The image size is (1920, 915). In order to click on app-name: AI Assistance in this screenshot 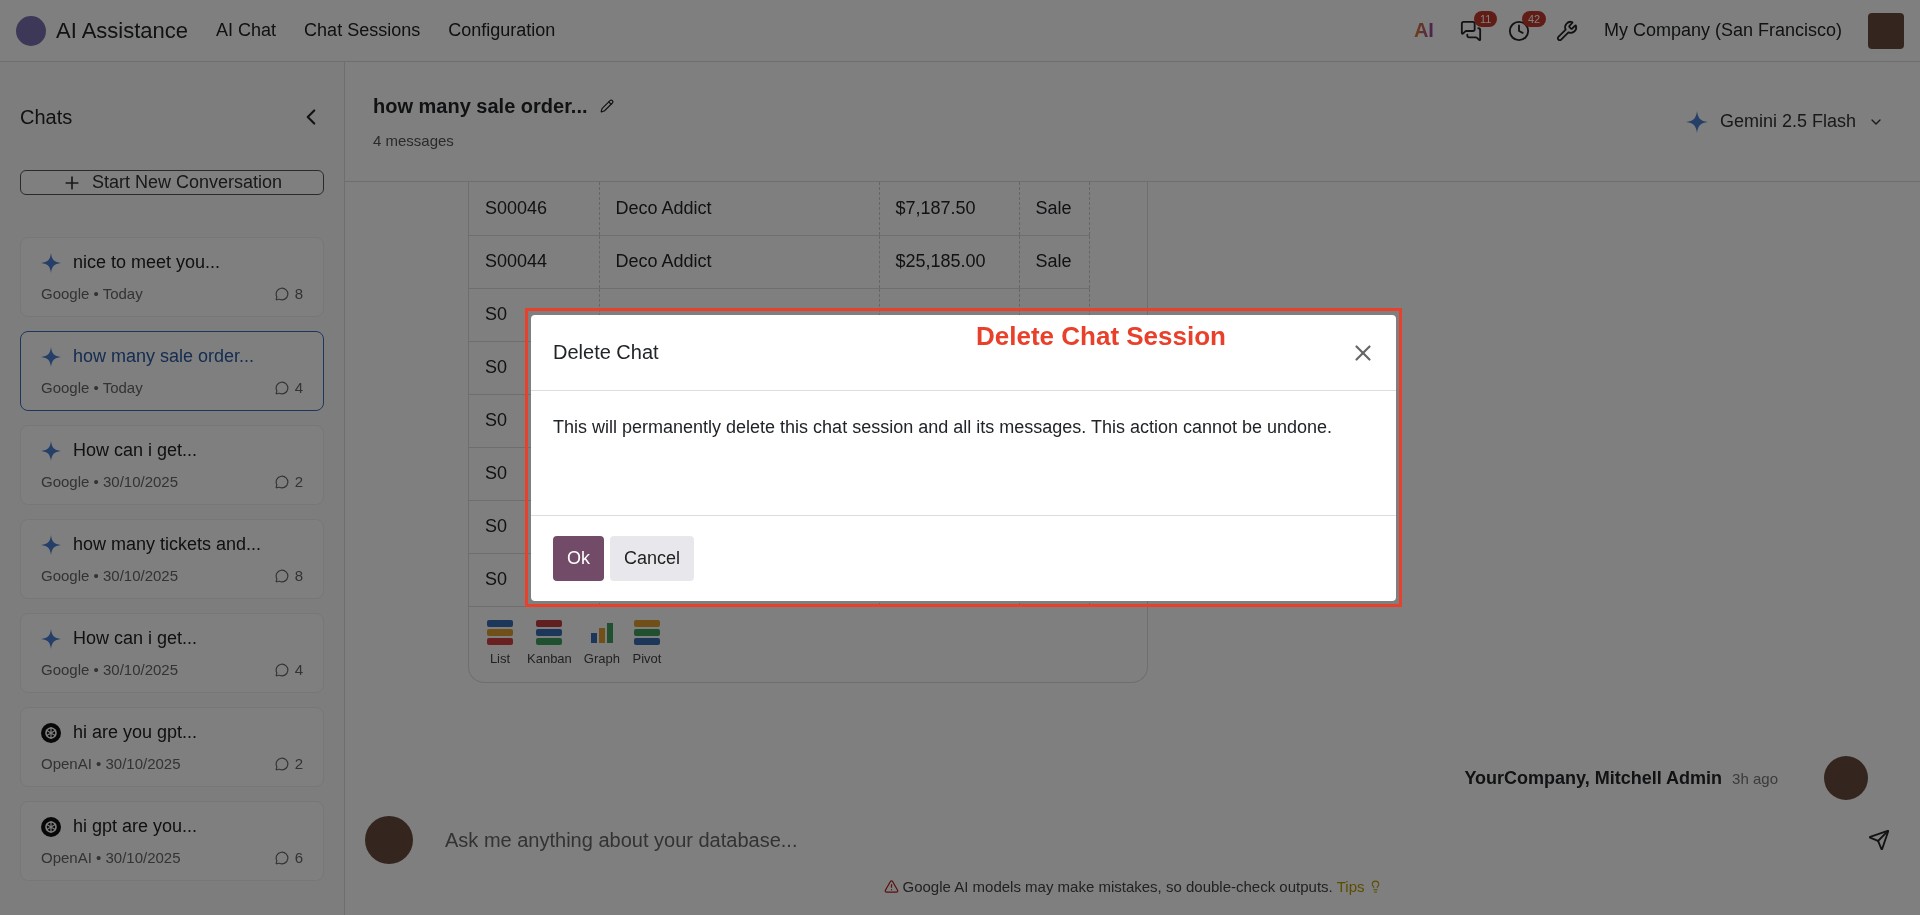, I will do `click(122, 30)`.